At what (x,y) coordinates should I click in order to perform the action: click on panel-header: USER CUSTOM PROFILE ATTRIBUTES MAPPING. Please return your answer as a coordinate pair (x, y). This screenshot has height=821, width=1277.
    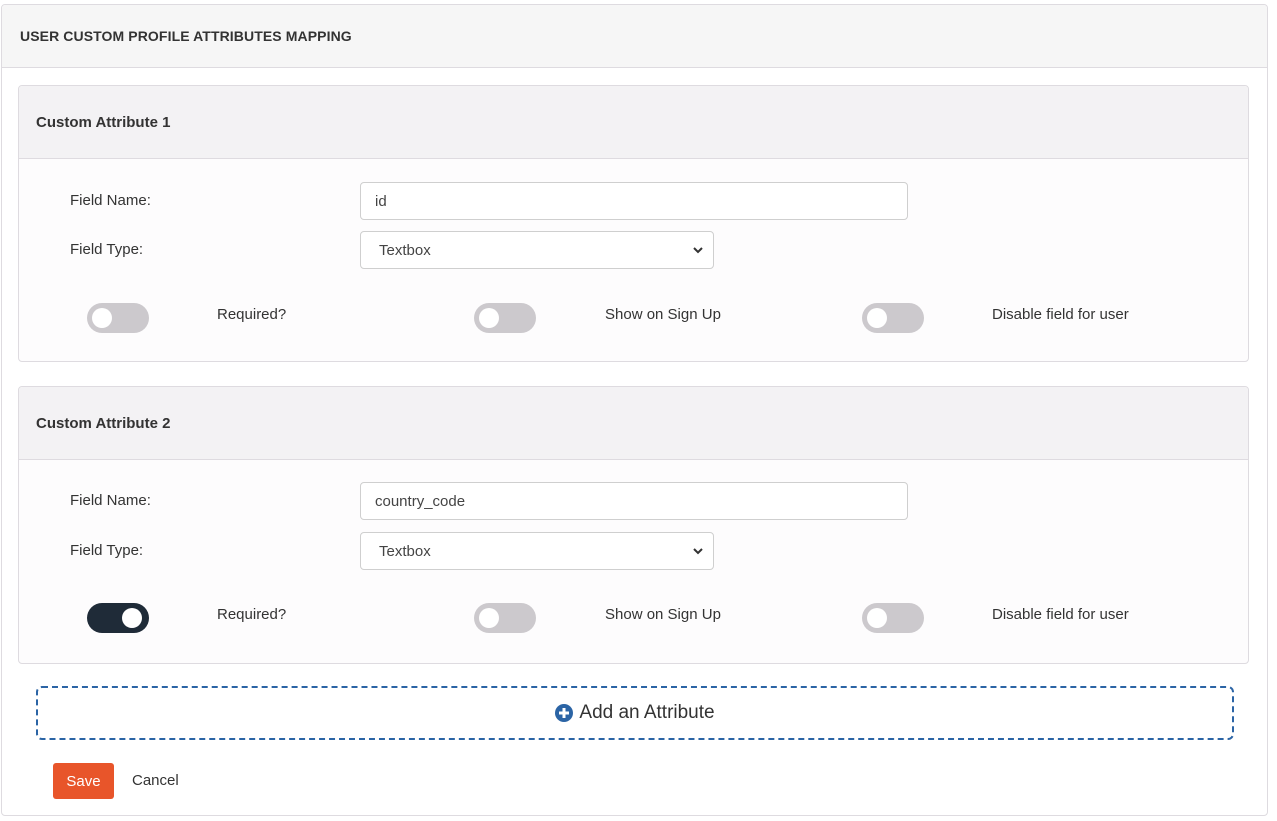
    Looking at the image, I should click on (634, 36).